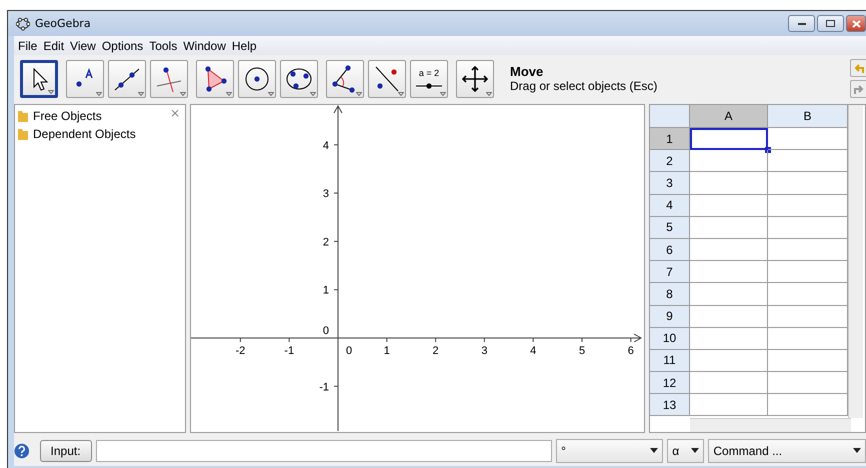  What do you see at coordinates (244, 45) in the screenshot?
I see `menu-item: Help` at bounding box center [244, 45].